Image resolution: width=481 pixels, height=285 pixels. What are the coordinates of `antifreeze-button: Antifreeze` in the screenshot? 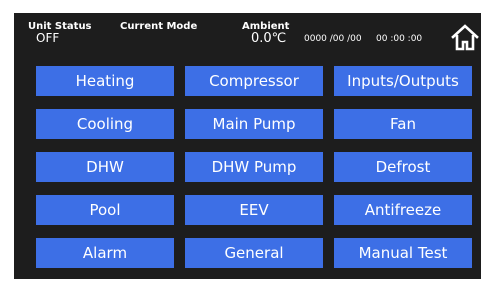 It's located at (403, 210).